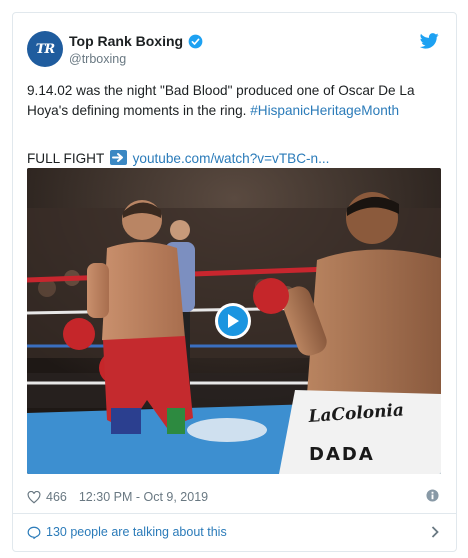  I want to click on conversation-link: 130 people are talking about this, so click(234, 532).